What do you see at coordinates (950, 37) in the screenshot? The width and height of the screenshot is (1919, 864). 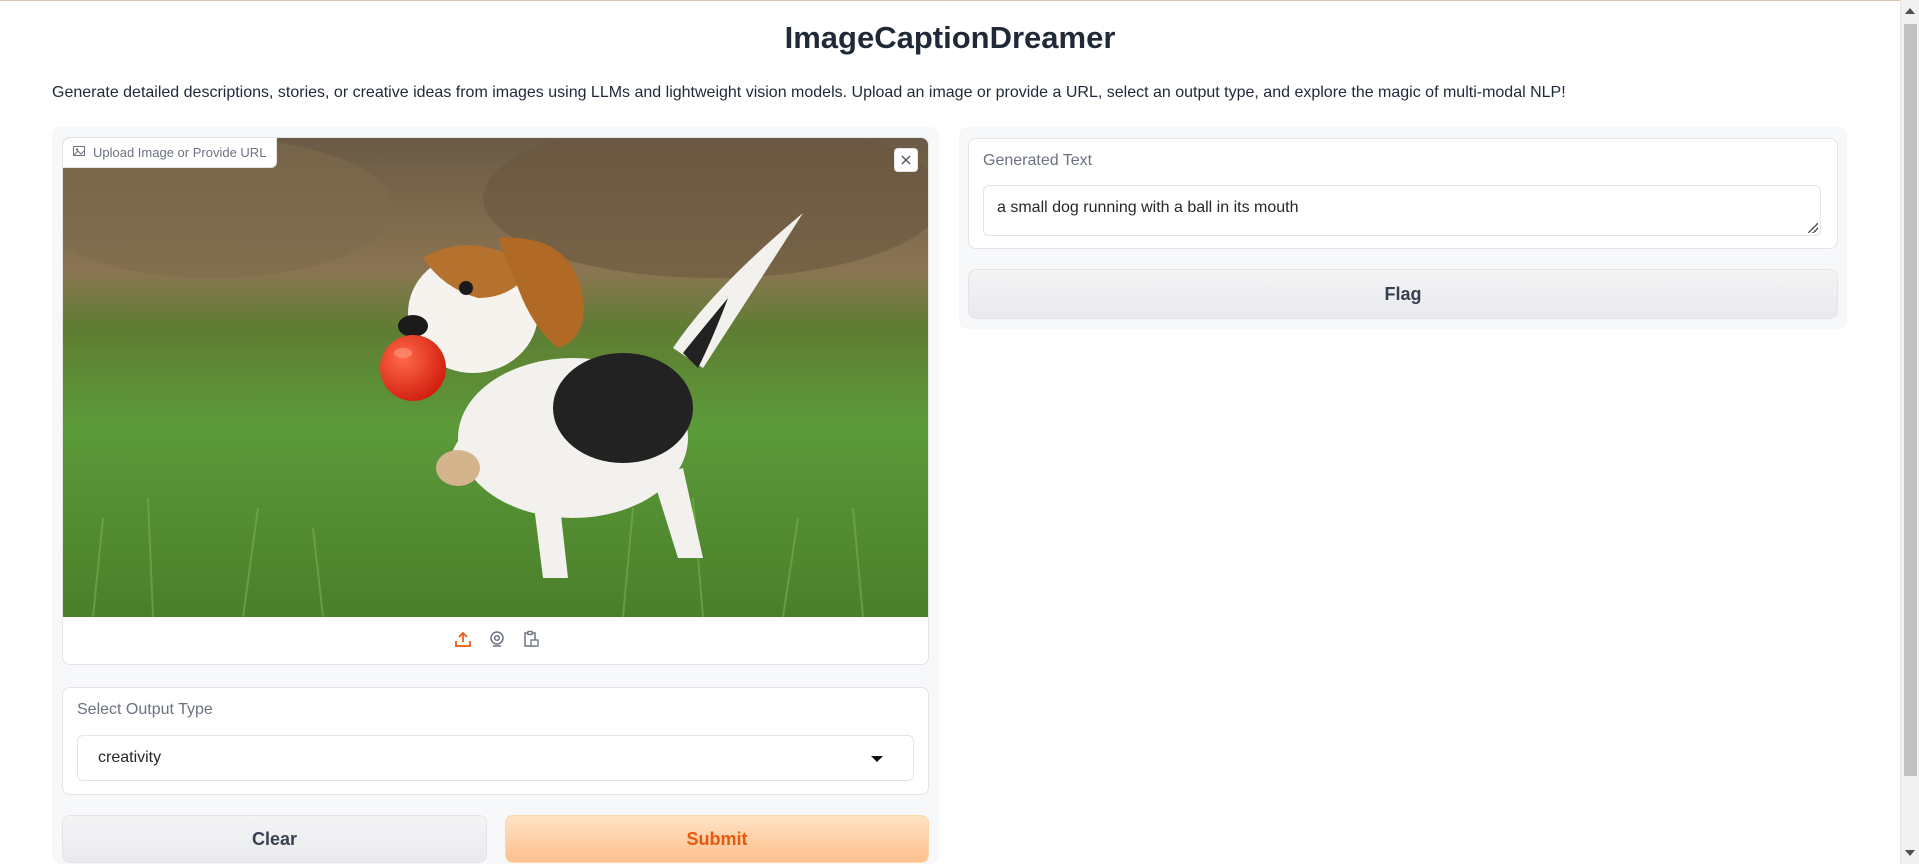 I see `page-title: ImageCaptionDreamer` at bounding box center [950, 37].